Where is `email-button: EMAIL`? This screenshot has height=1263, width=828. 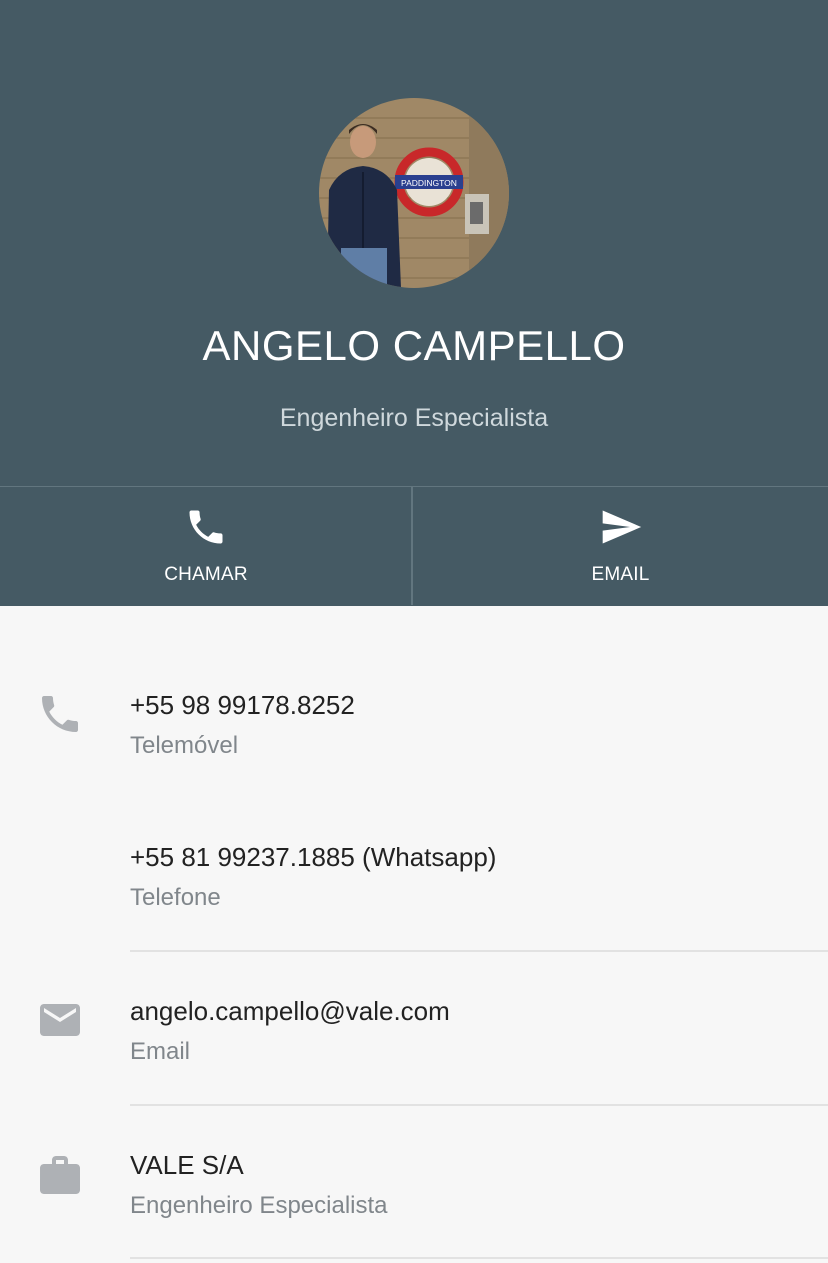
email-button: EMAIL is located at coordinates (620, 547).